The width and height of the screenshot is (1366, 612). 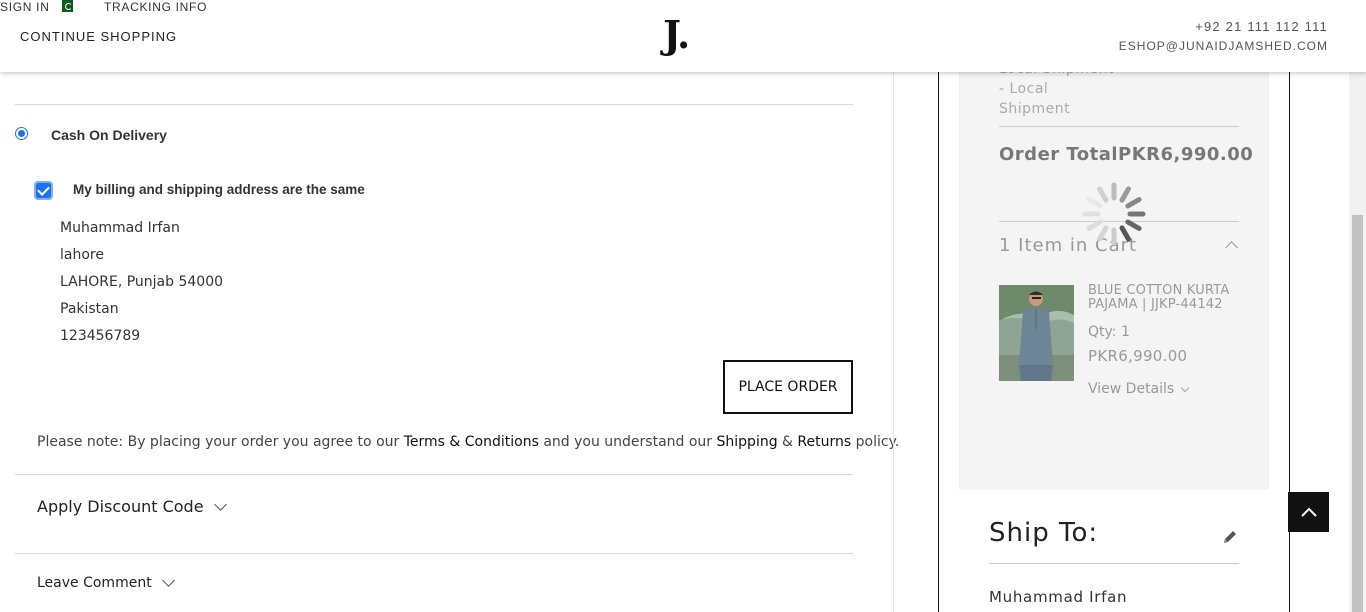 I want to click on product-price: PKR6,990.00, so click(x=1138, y=356).